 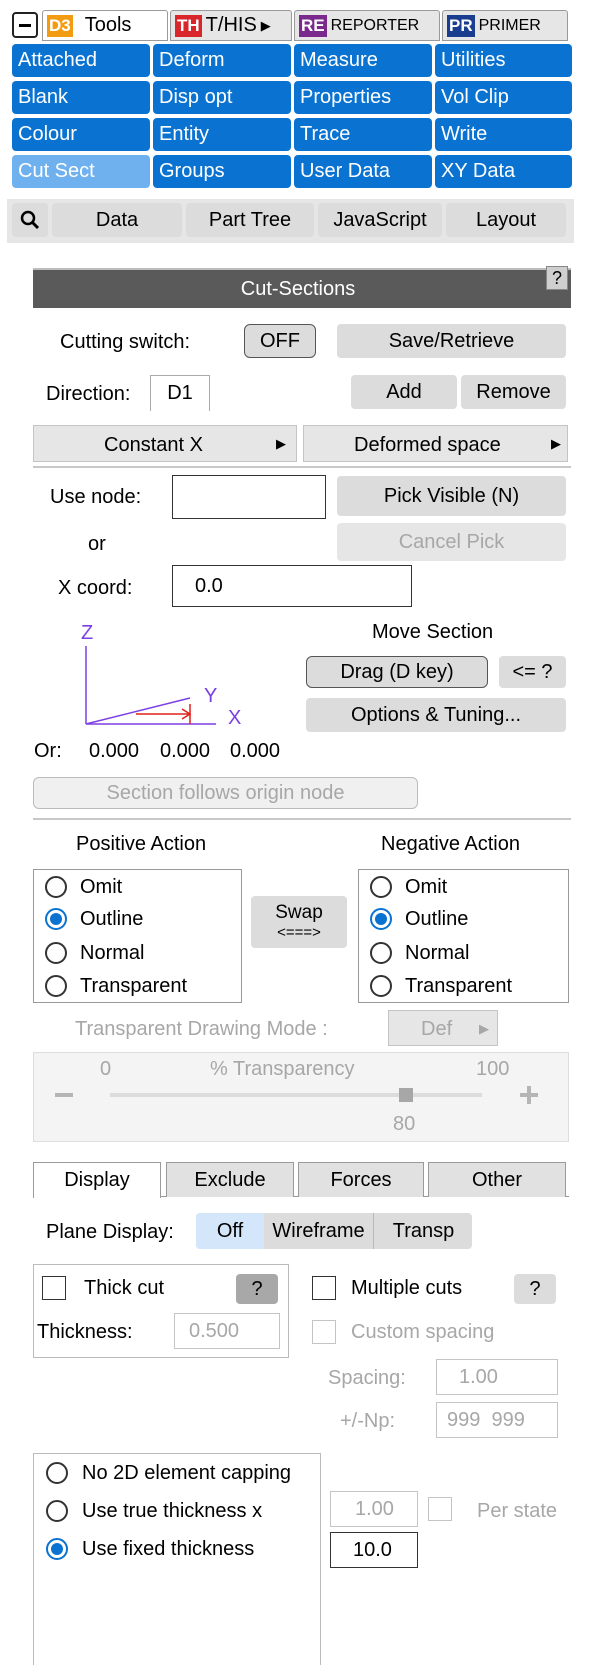 I want to click on search-button, so click(x=30, y=220).